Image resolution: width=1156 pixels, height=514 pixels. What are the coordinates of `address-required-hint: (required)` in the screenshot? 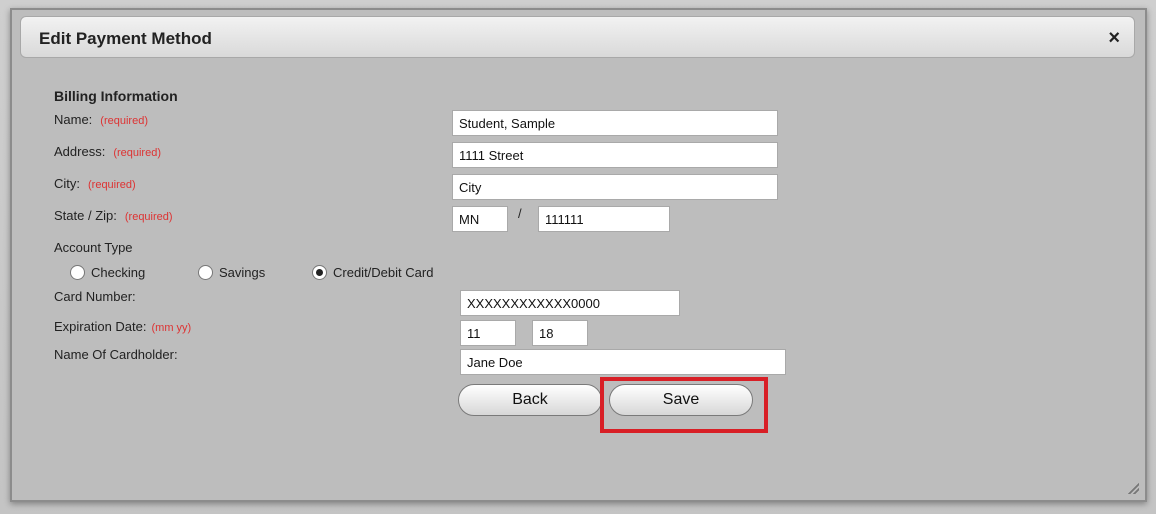 It's located at (137, 153).